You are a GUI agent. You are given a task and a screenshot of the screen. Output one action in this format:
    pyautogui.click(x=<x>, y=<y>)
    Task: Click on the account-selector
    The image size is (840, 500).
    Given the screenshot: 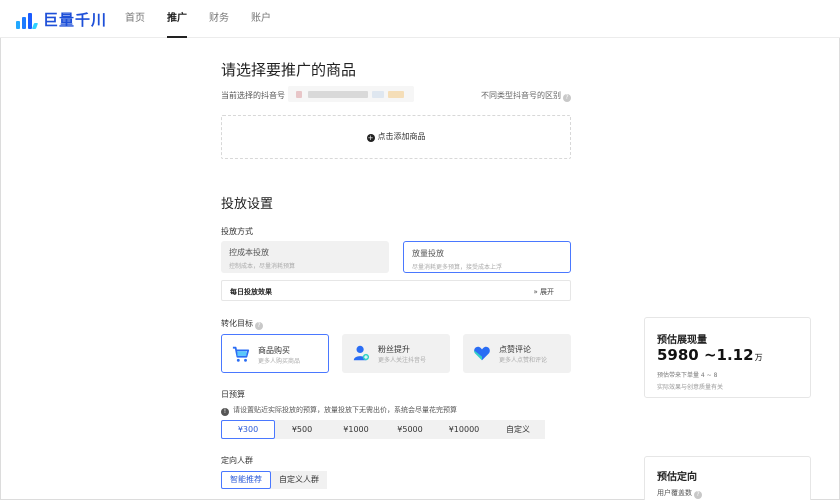 What is the action you would take?
    pyautogui.click(x=351, y=94)
    